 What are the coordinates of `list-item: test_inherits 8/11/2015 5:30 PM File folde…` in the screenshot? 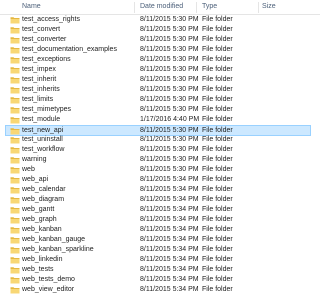 It's located at (158, 90).